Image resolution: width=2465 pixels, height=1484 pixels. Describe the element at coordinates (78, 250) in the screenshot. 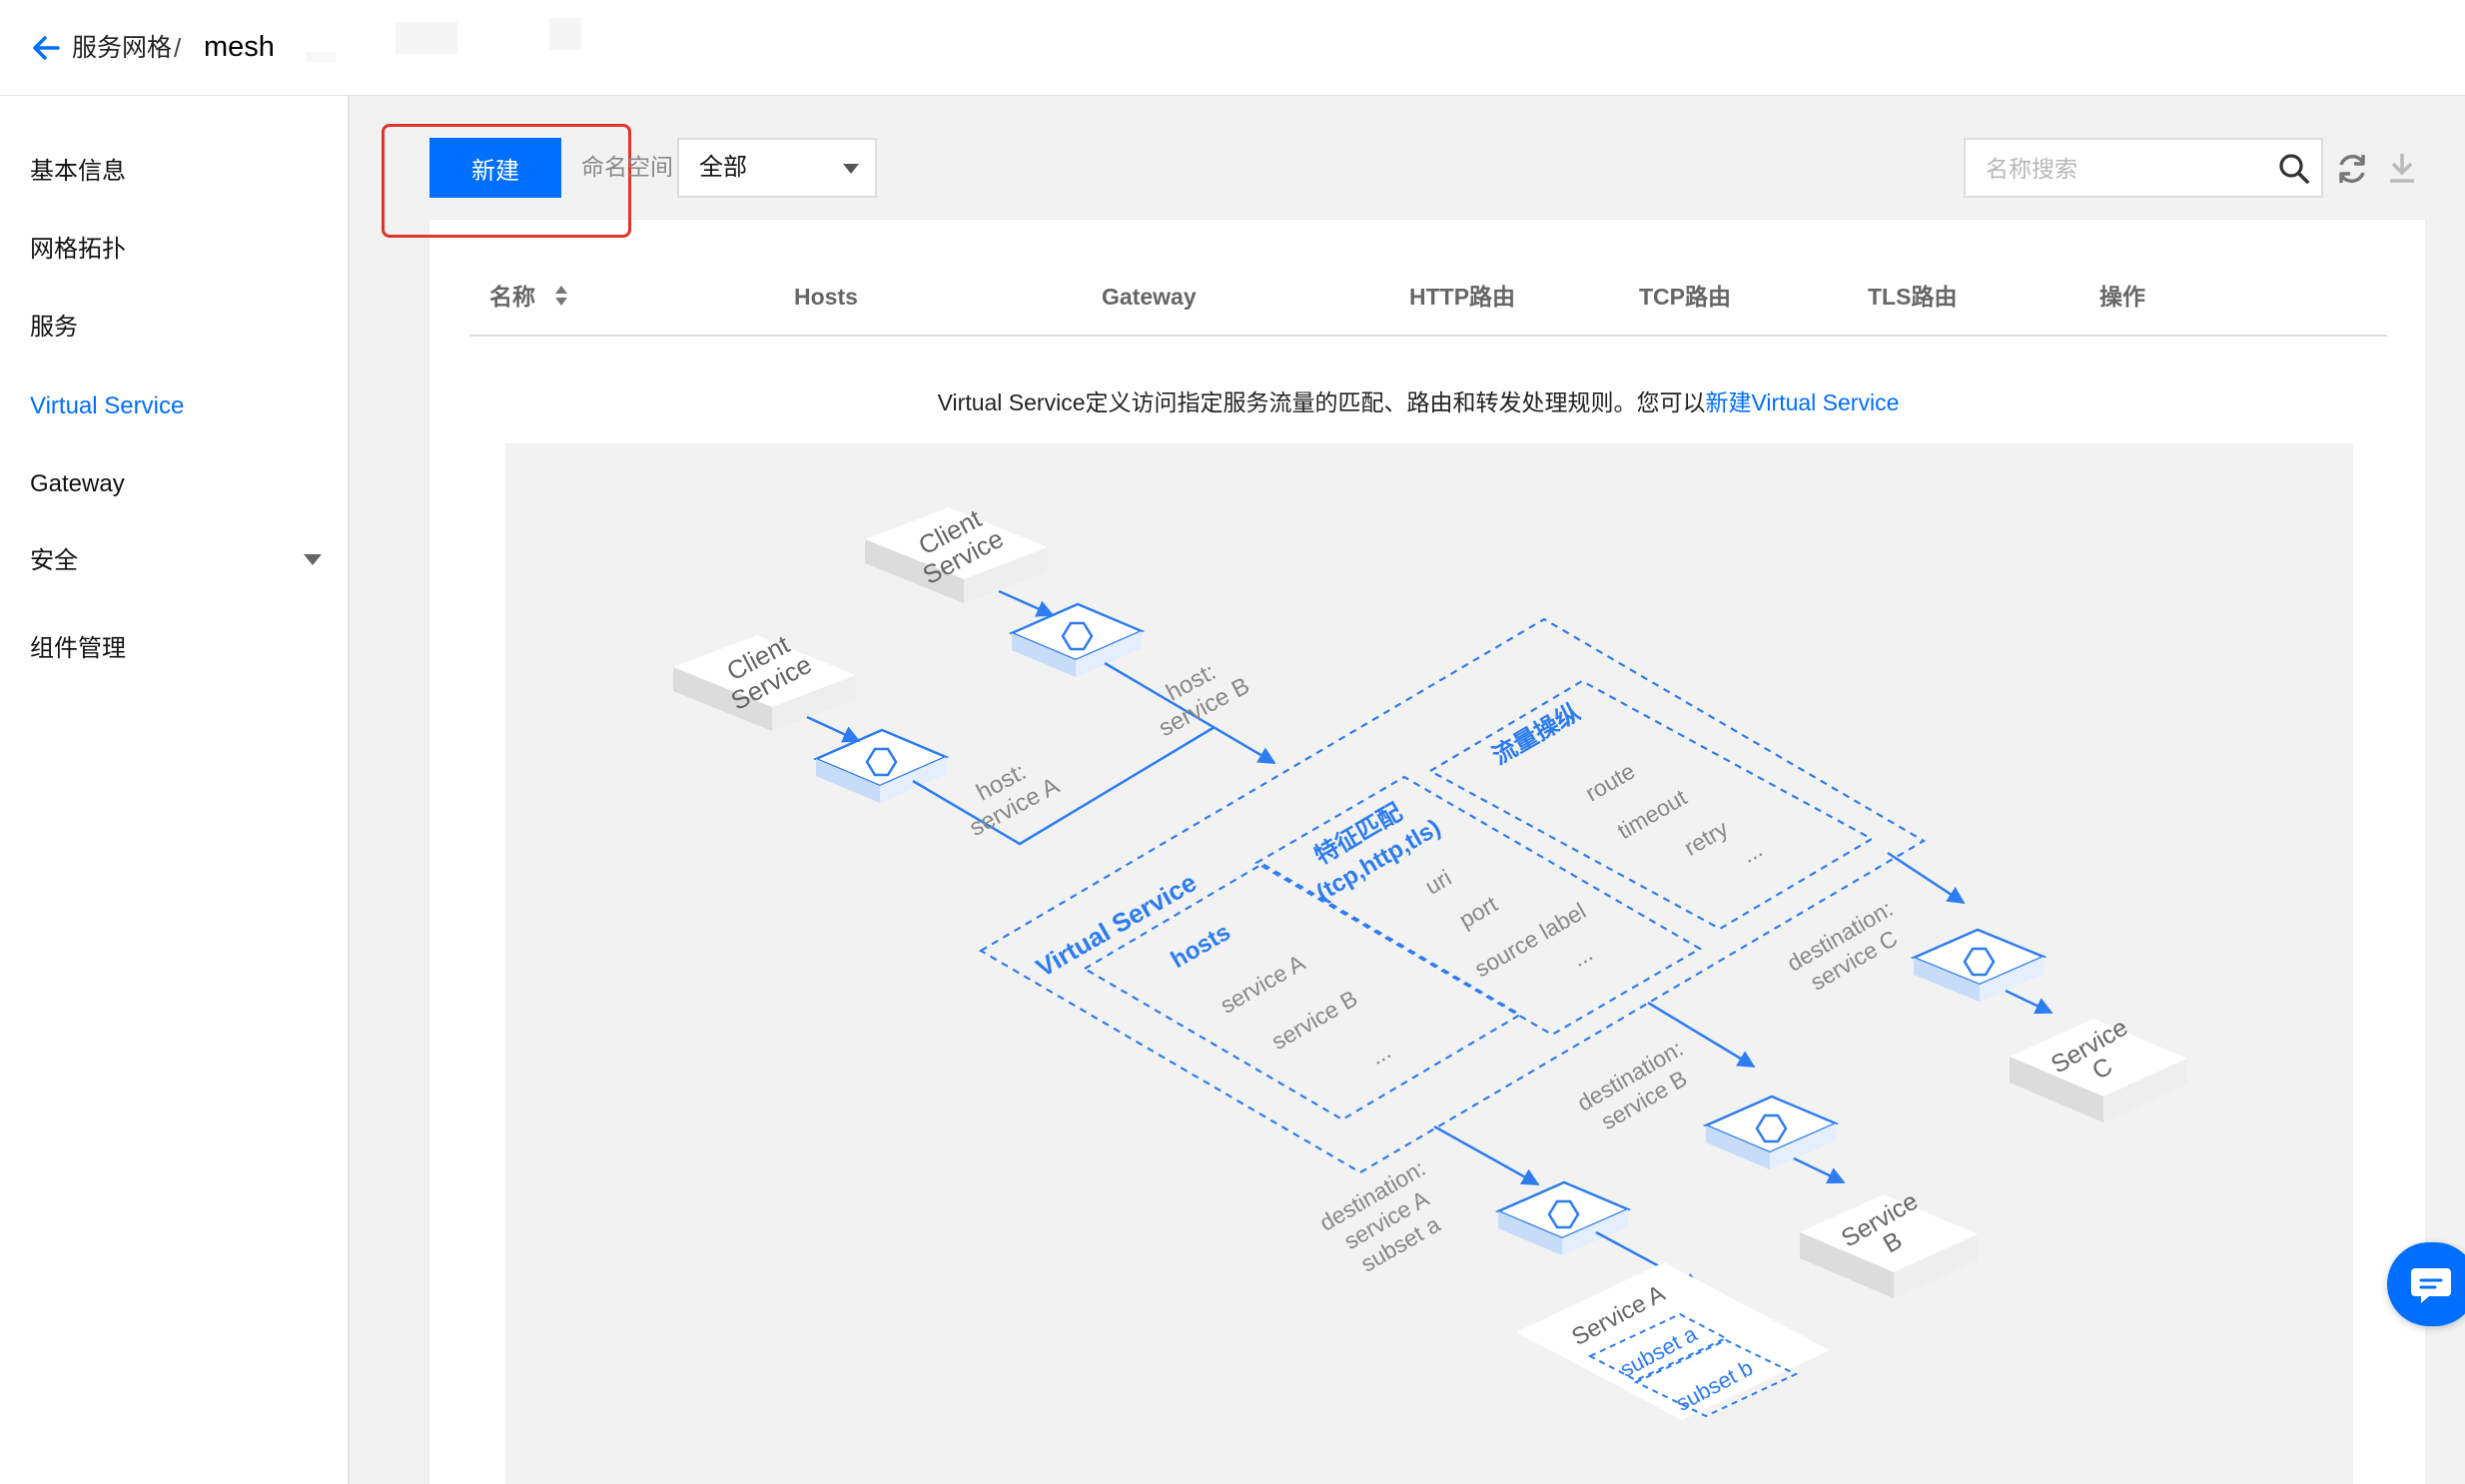

I see `sidebar-item-mesh-topology: 网格拓扑` at that location.